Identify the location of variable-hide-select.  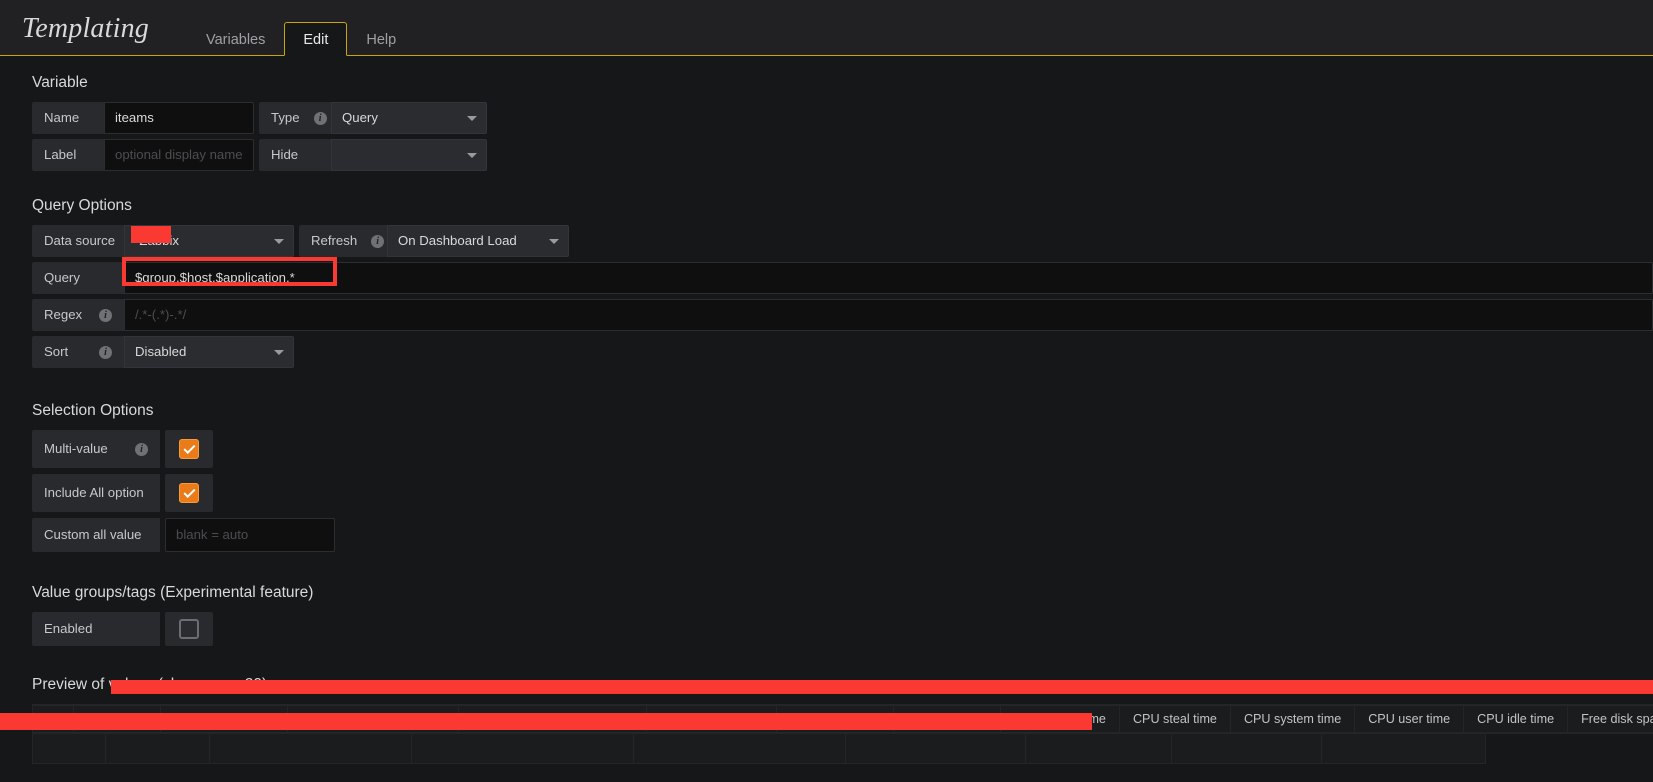
(409, 155).